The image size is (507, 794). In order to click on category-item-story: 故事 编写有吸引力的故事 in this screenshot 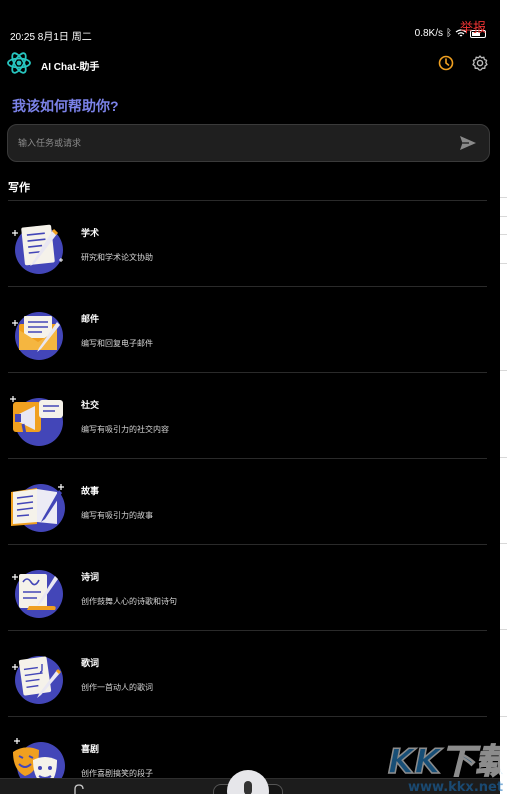, I will do `click(250, 502)`.